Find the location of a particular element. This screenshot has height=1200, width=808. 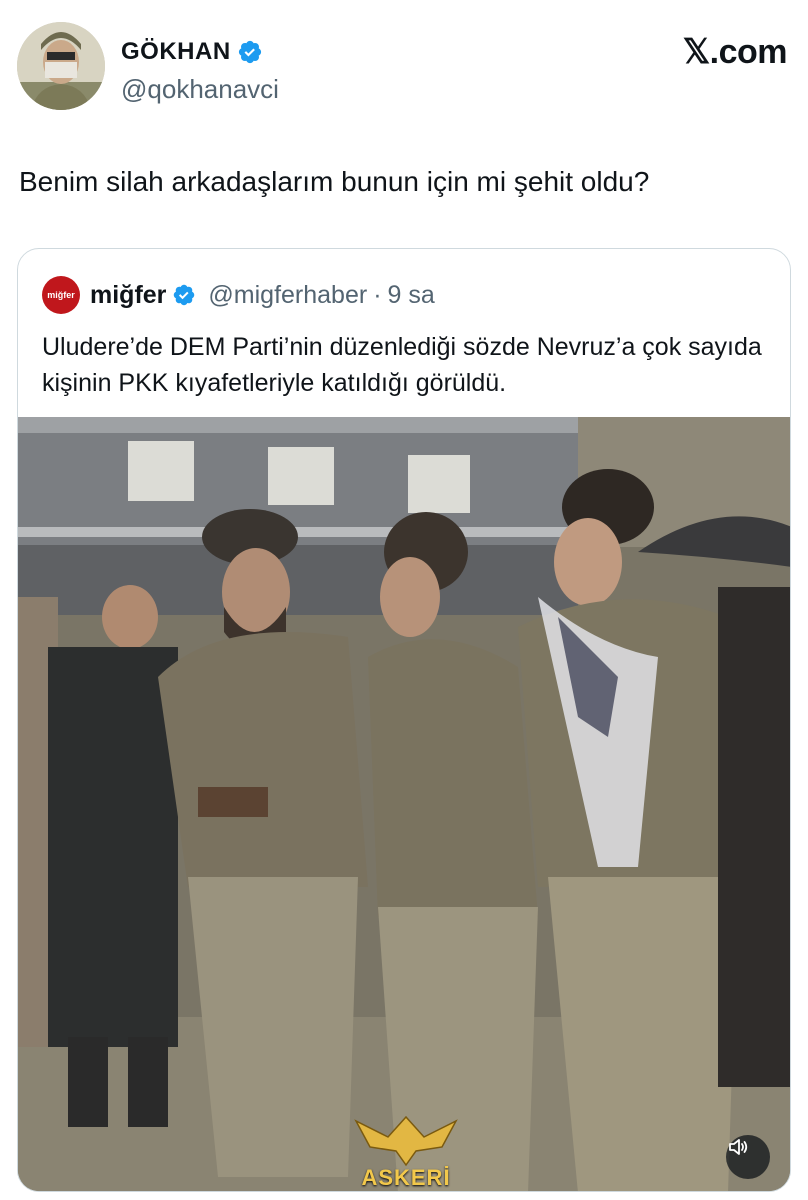

quoted-author-logo-text: miğfer is located at coordinates (61, 295).